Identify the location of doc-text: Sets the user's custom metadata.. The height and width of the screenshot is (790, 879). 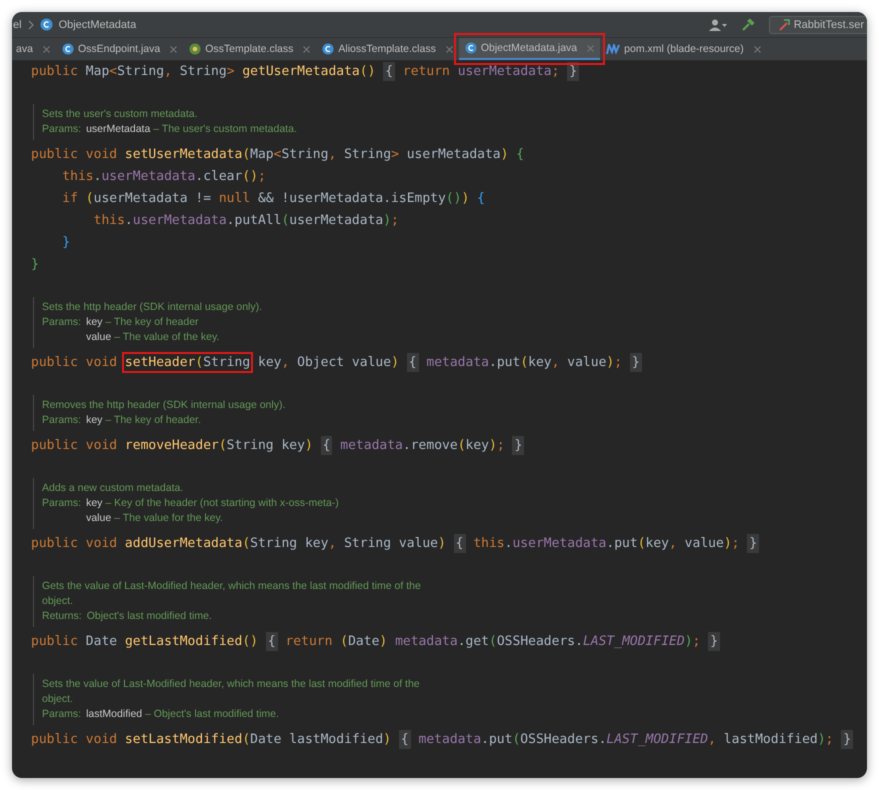
(120, 114).